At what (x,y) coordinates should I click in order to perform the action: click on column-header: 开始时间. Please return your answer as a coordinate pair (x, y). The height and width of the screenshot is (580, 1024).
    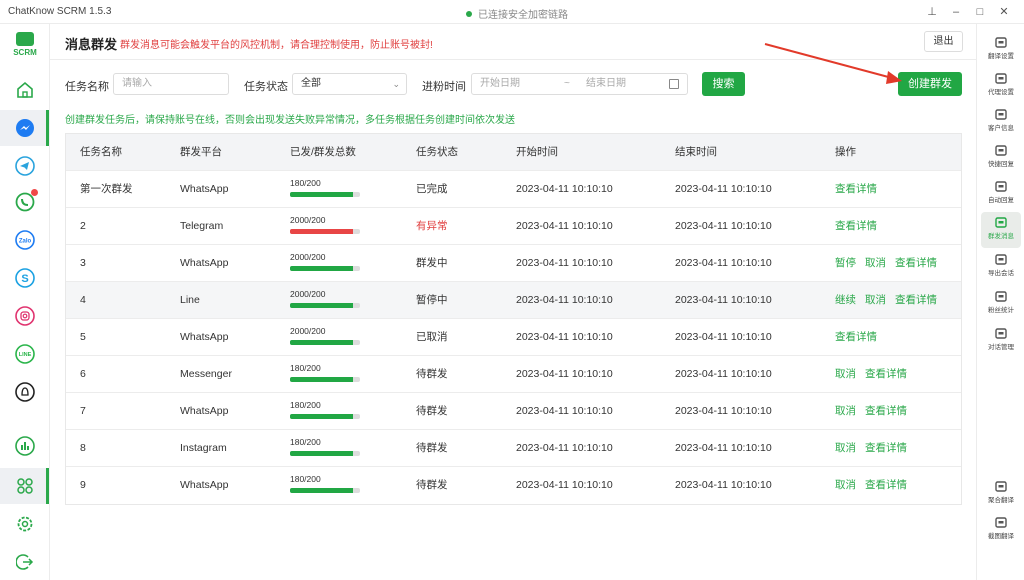
    Looking at the image, I should click on (537, 152).